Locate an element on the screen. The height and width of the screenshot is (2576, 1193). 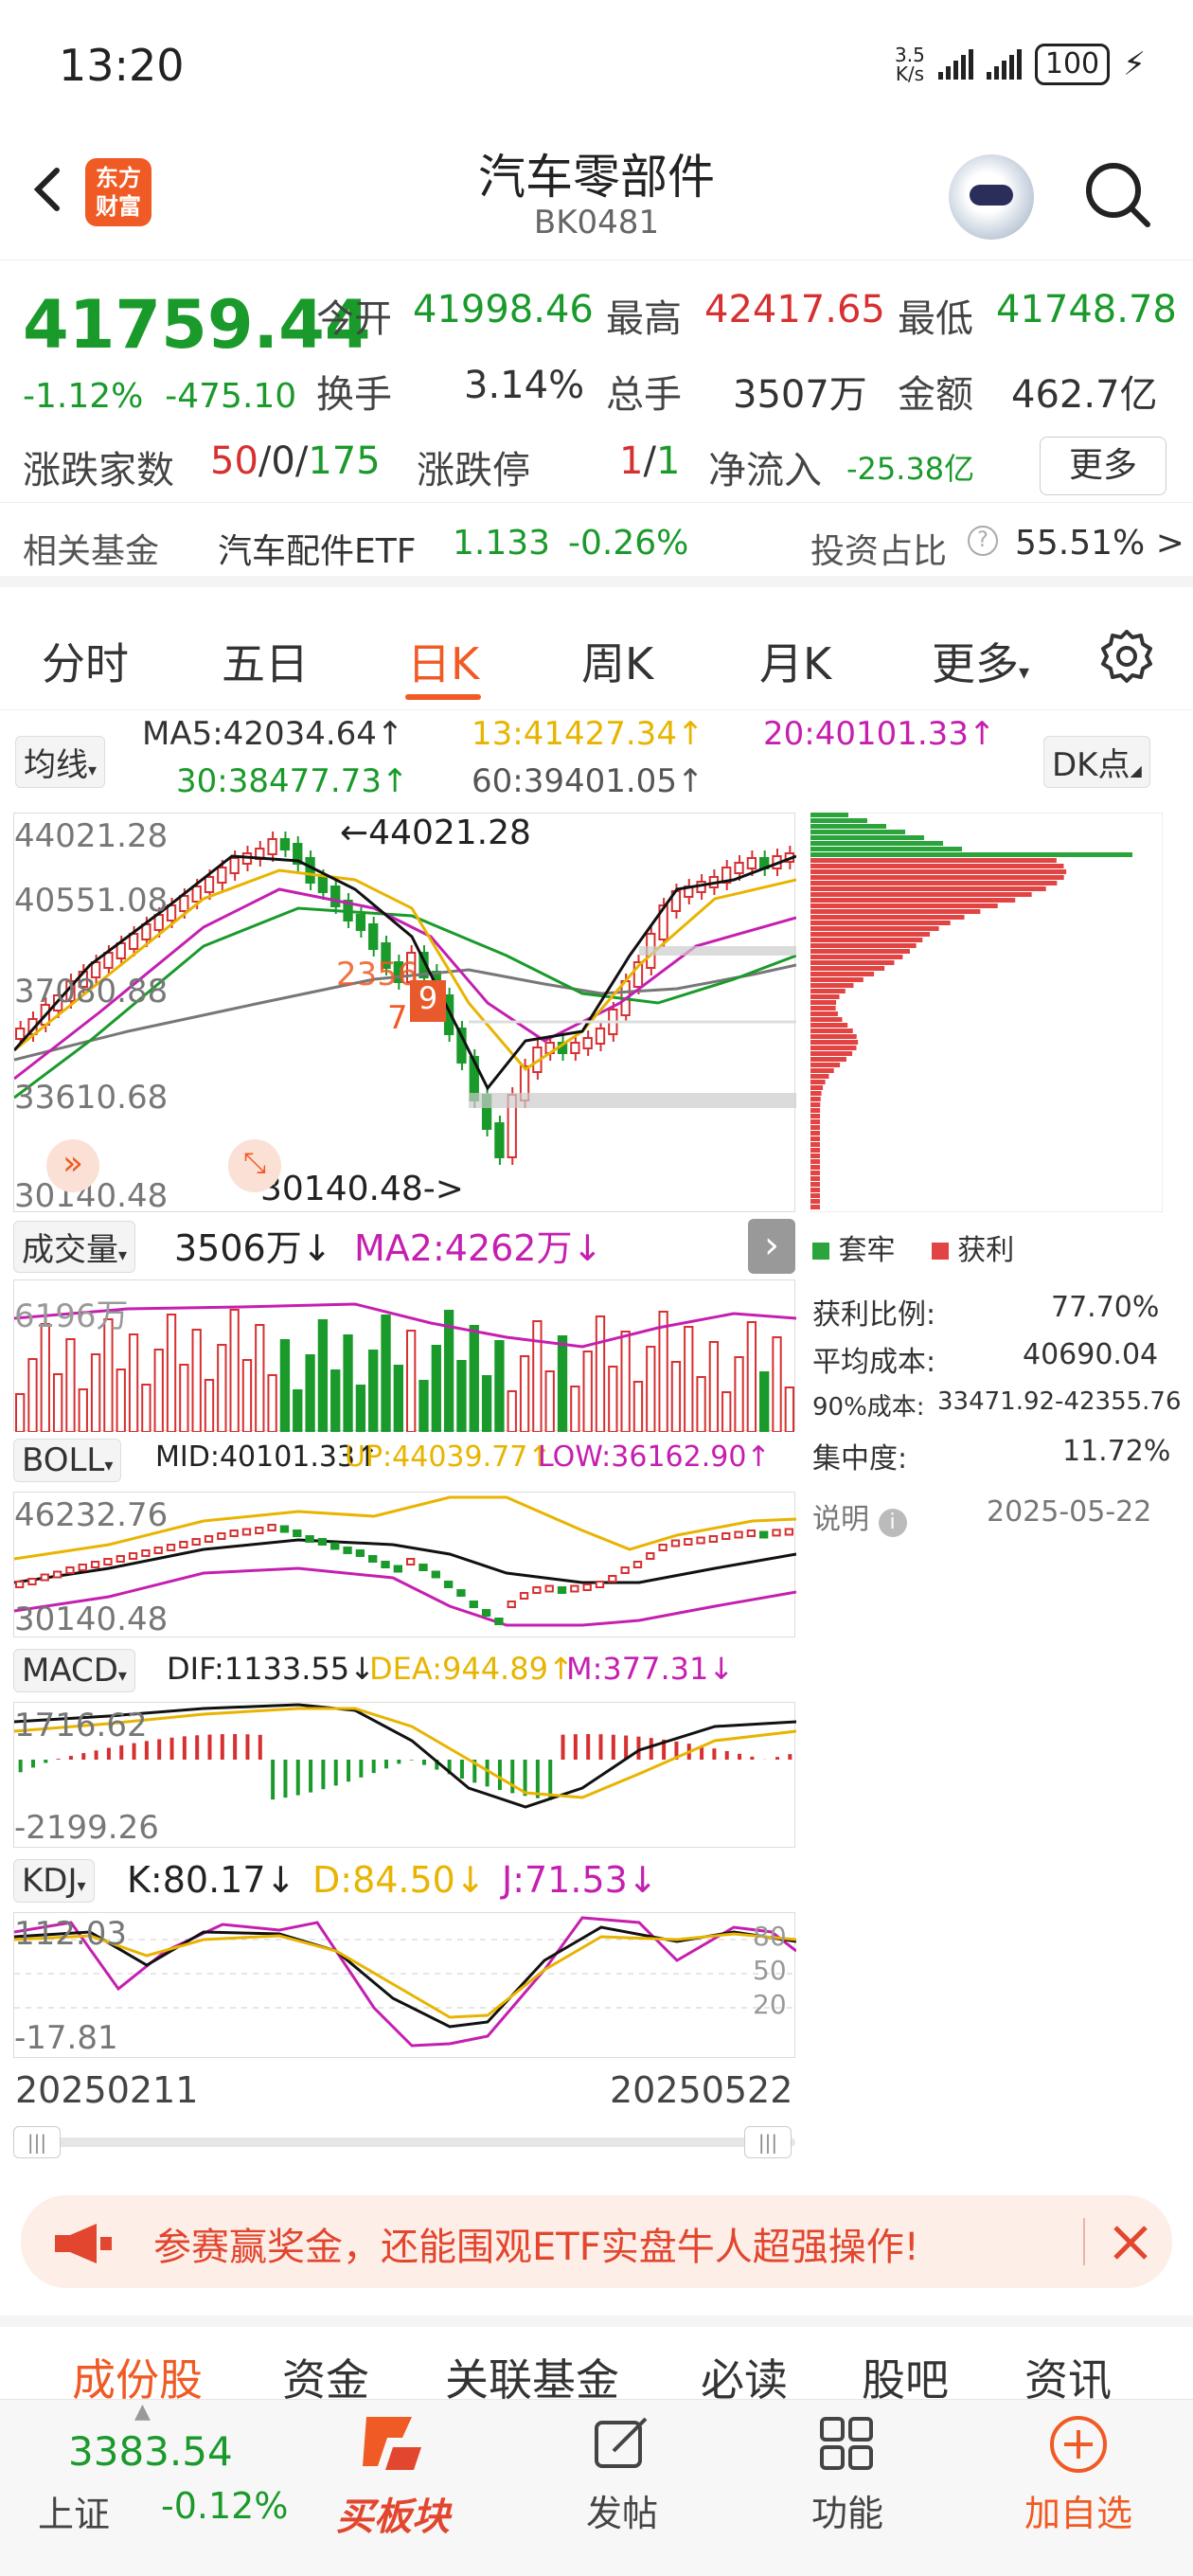
concentration-value: 11.72% is located at coordinates (1116, 1451).